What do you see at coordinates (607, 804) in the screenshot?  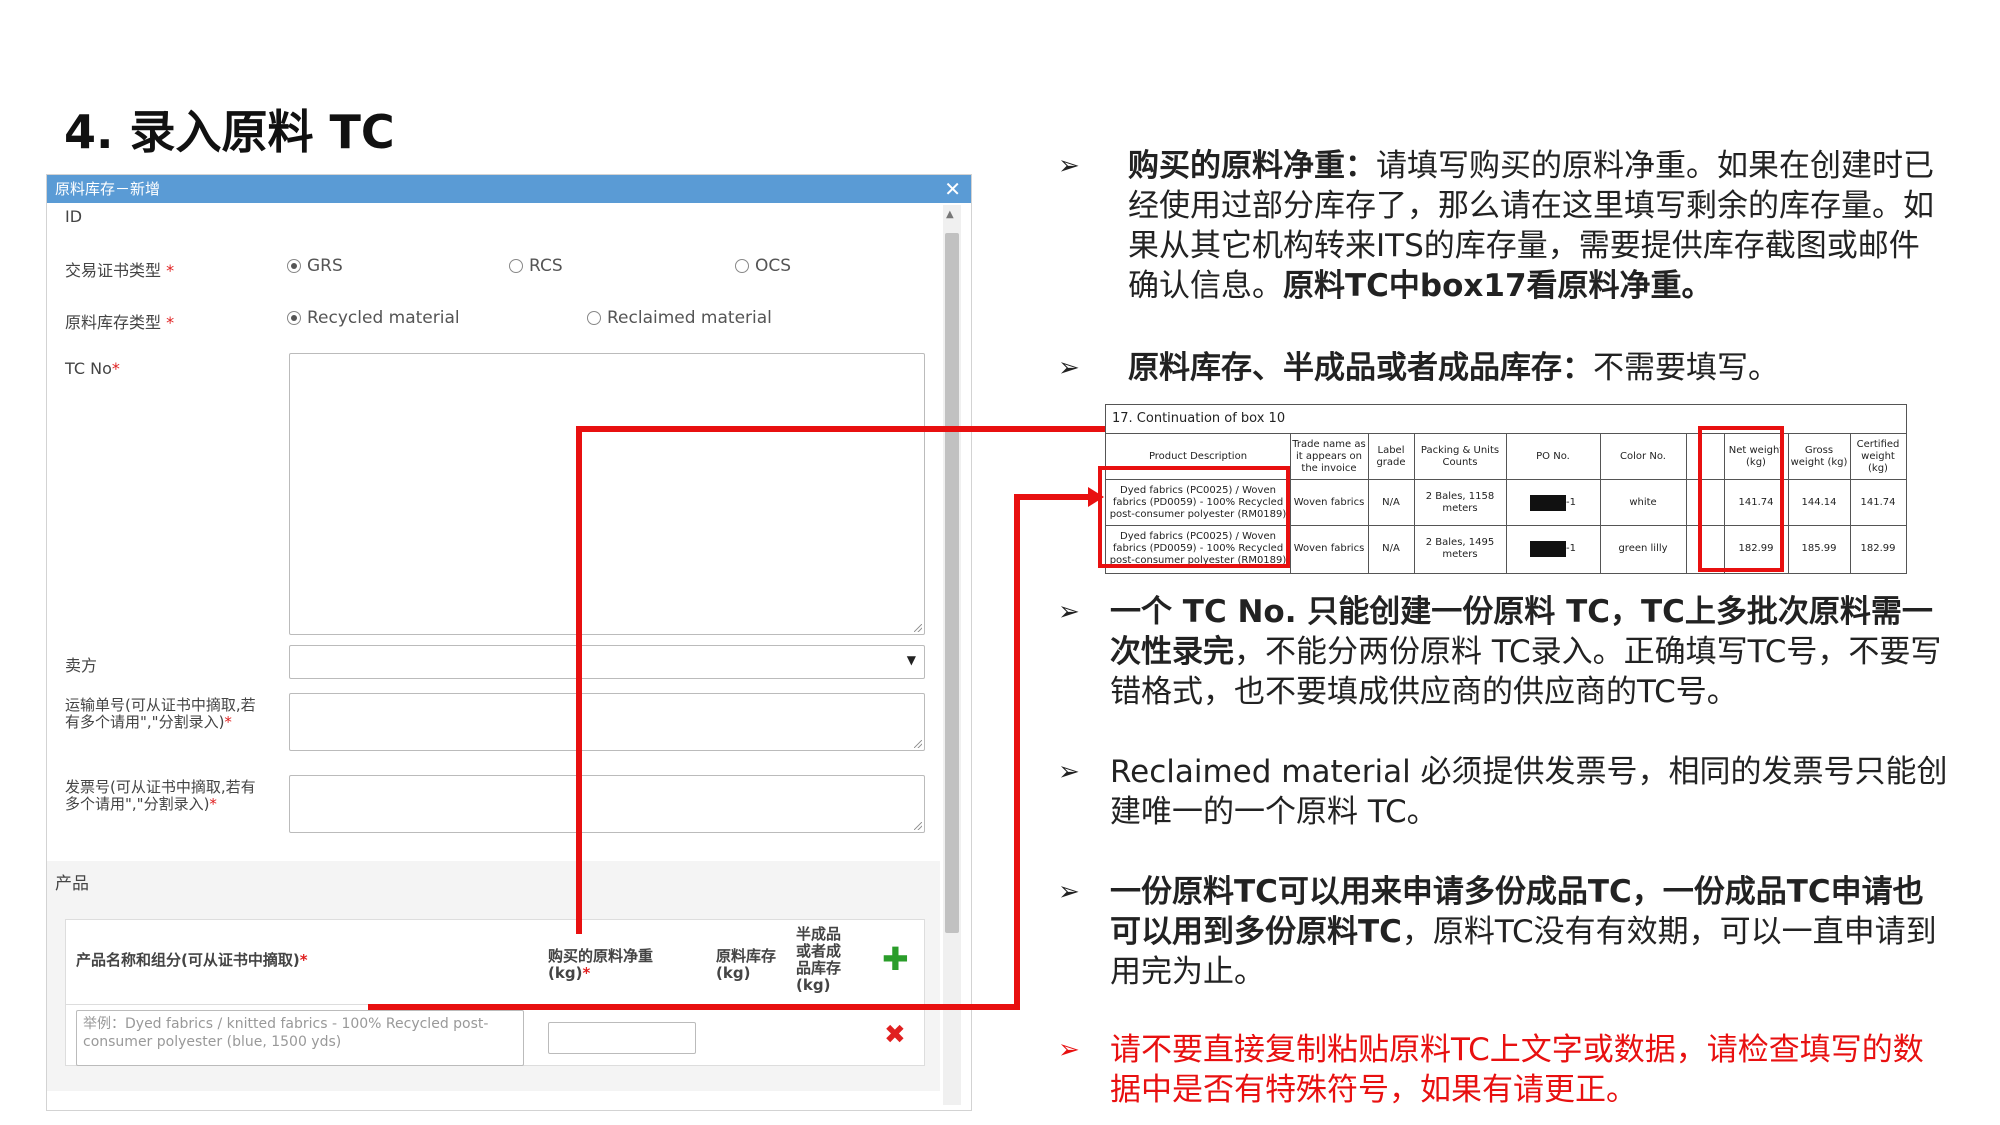 I see `invoice-no-textarea` at bounding box center [607, 804].